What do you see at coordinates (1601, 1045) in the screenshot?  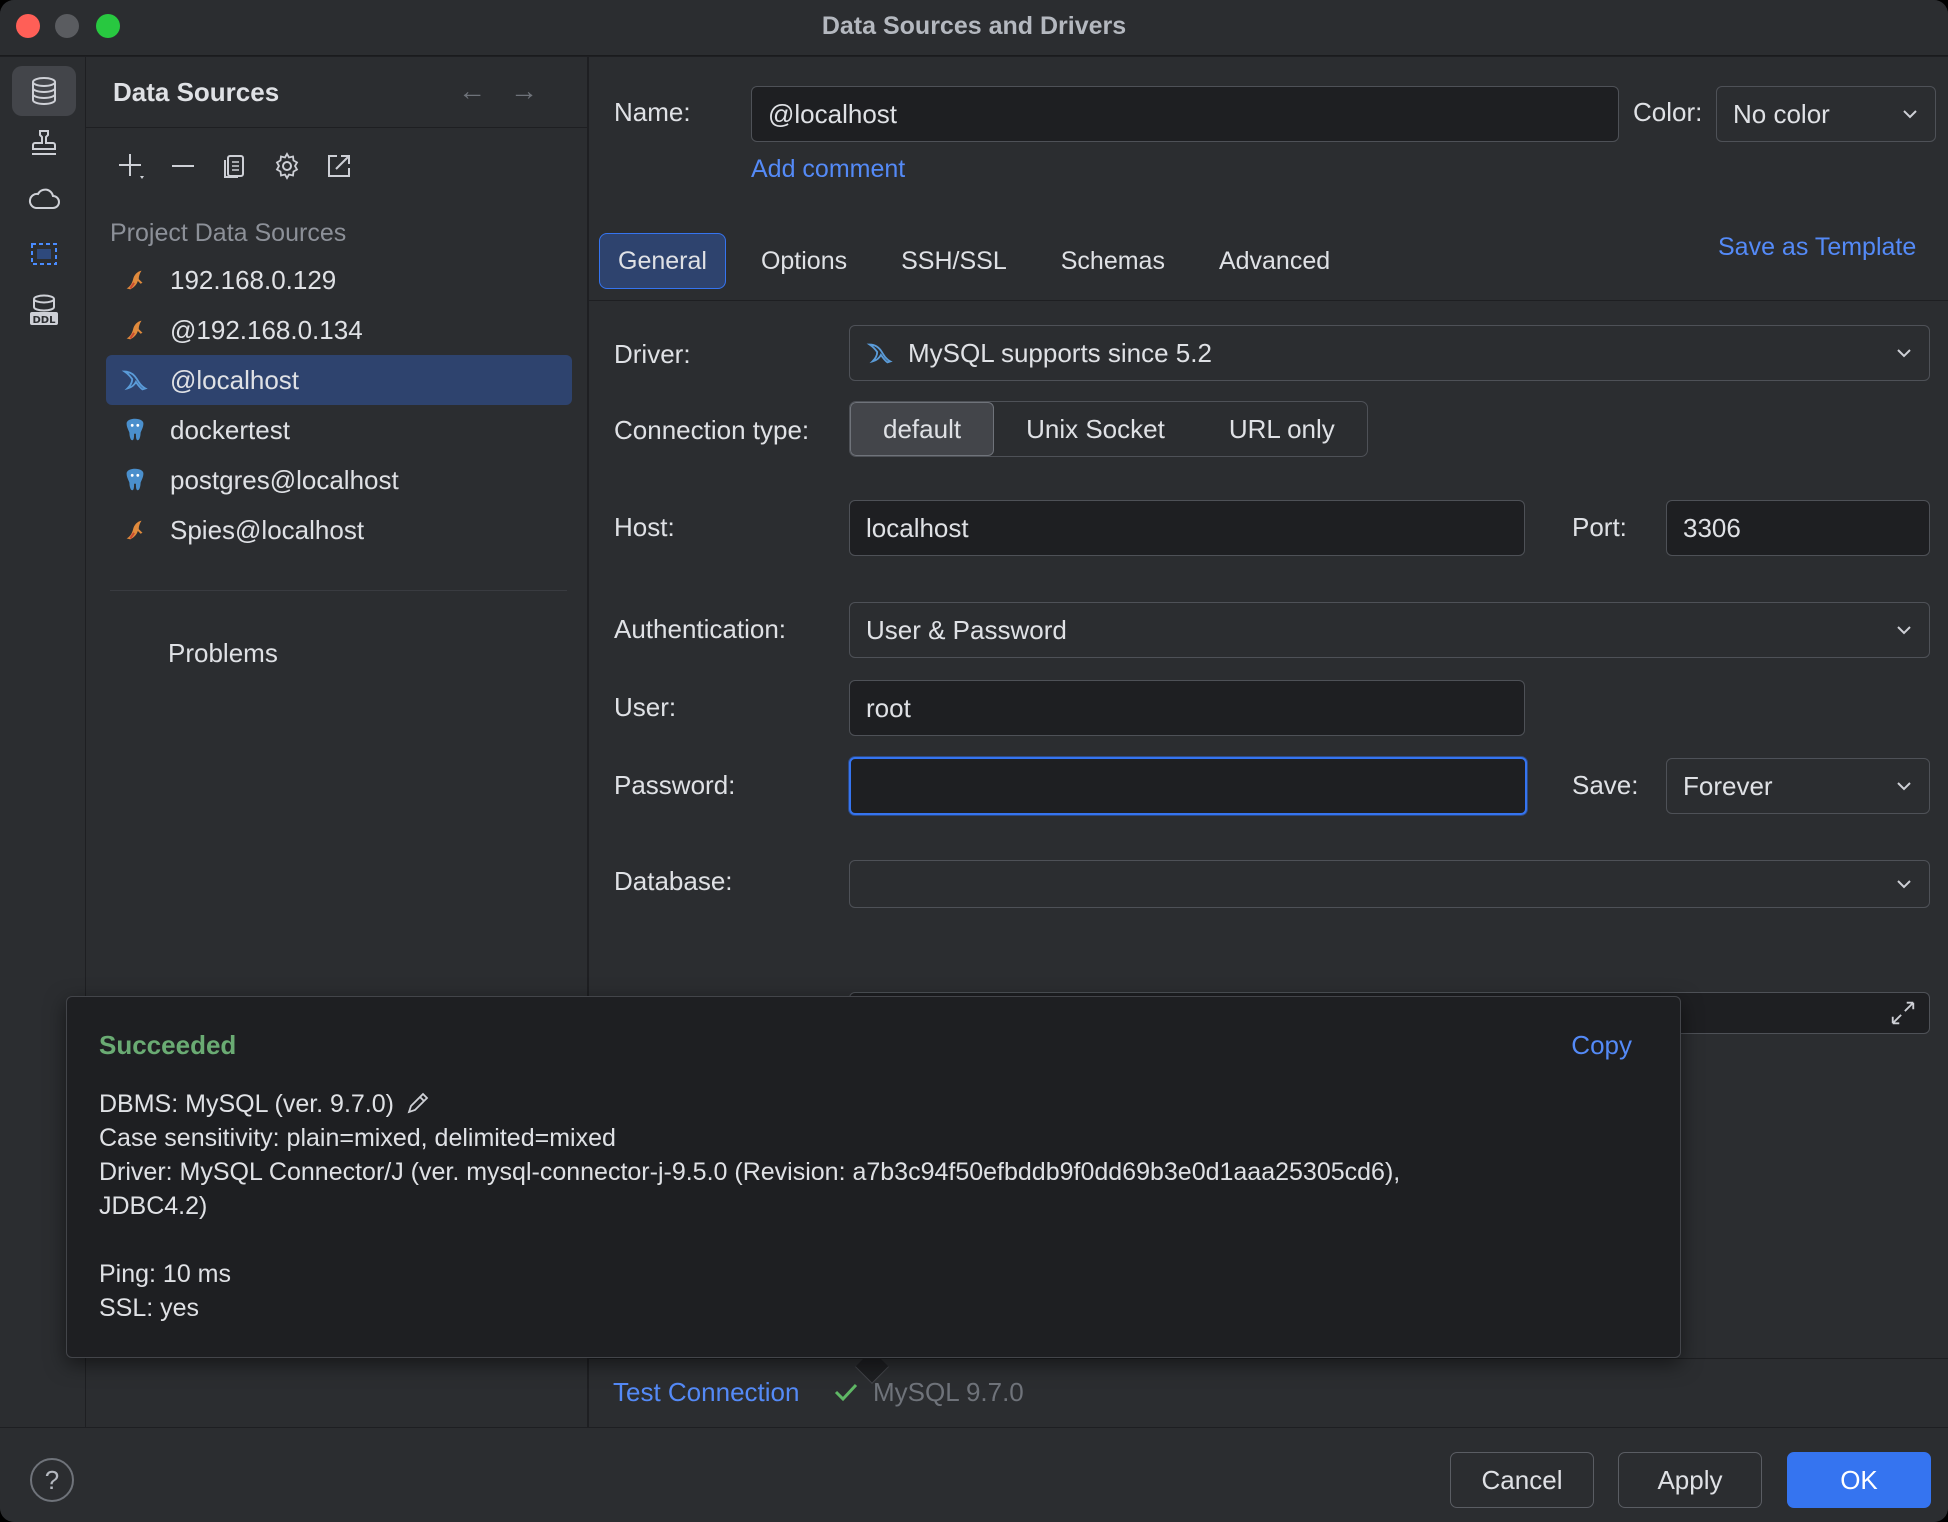 I see `copy-link: Copy` at bounding box center [1601, 1045].